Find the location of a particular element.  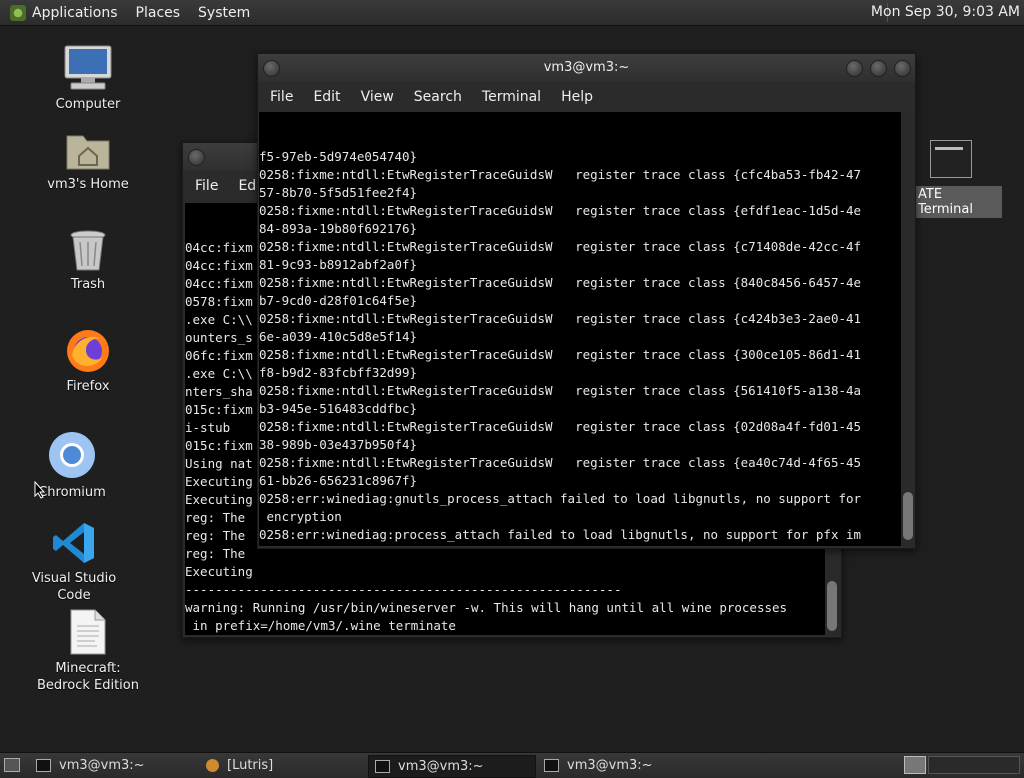

menu-terminal: Terminal is located at coordinates (511, 97).